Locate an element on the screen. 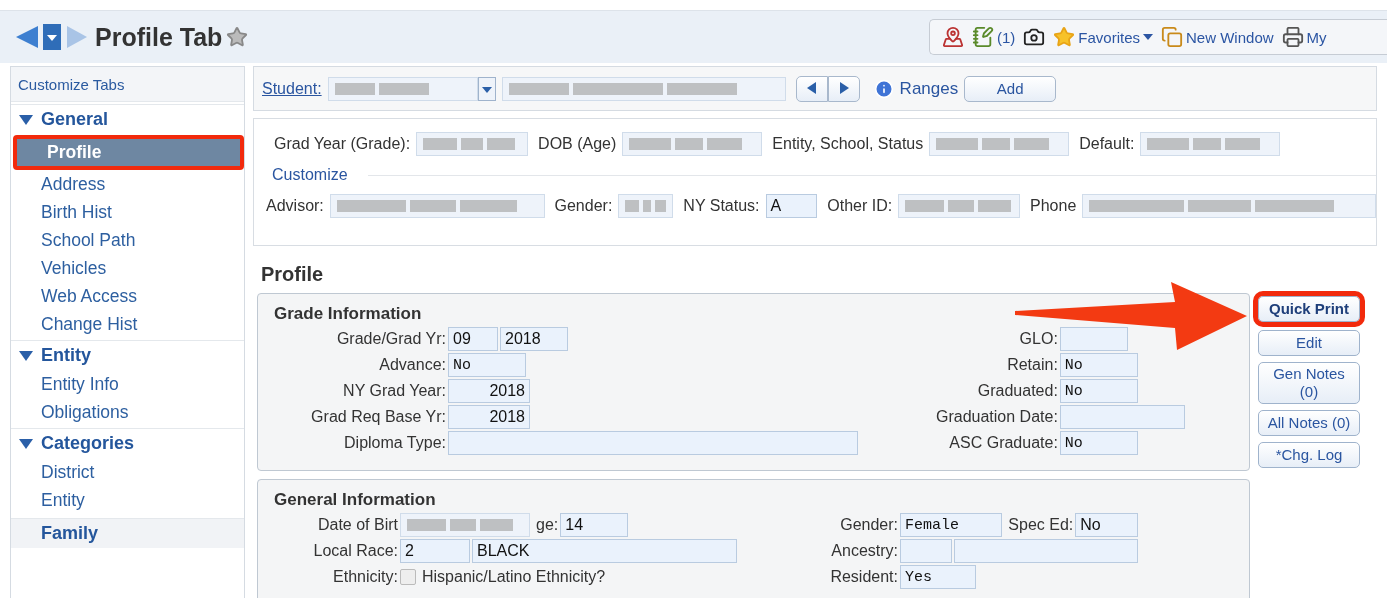 Image resolution: width=1387 pixels, height=598 pixels. printer-icon is located at coordinates (1292, 37).